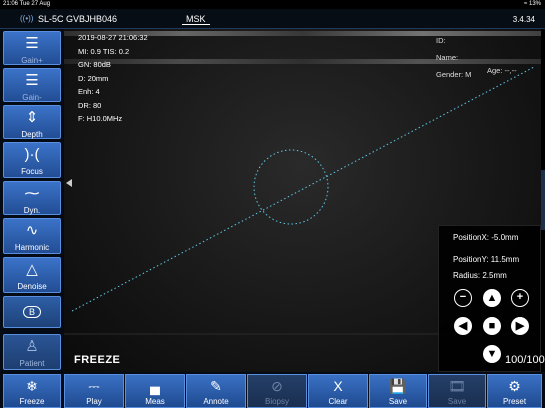 This screenshot has height=408, width=545. What do you see at coordinates (480, 275) in the screenshot?
I see `radius-value: Radius: 2.5mm` at bounding box center [480, 275].